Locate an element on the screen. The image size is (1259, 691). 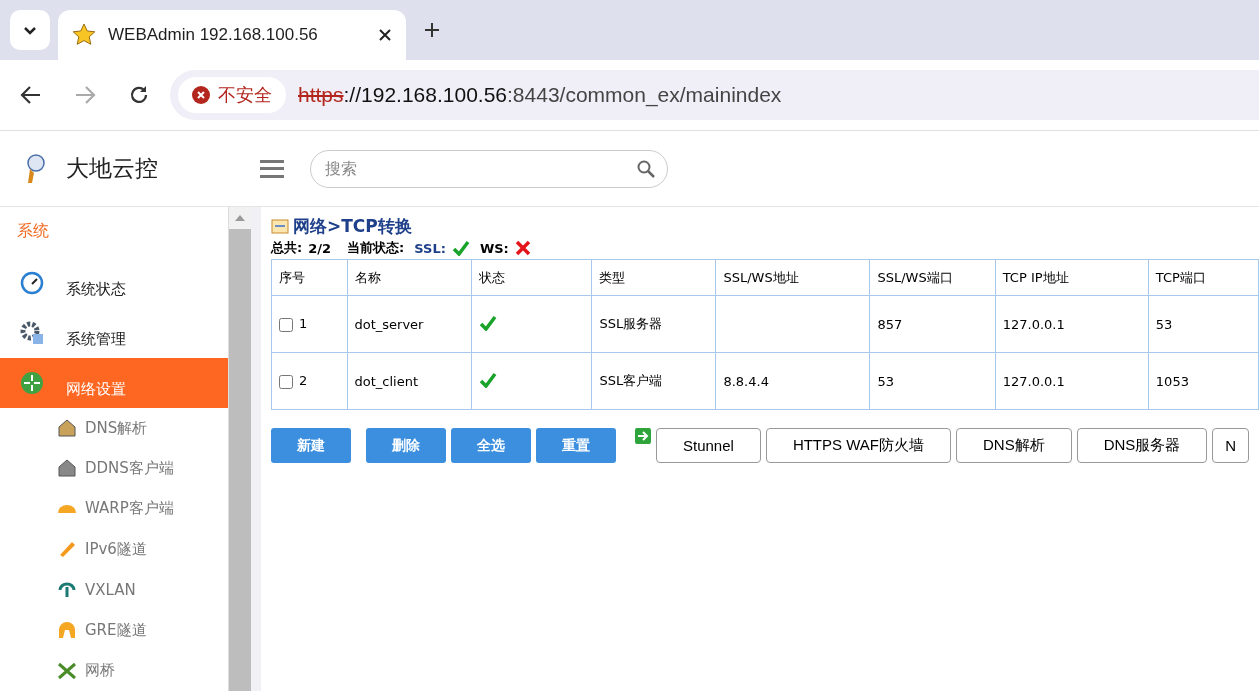
action-button: 全选 is located at coordinates (491, 445).